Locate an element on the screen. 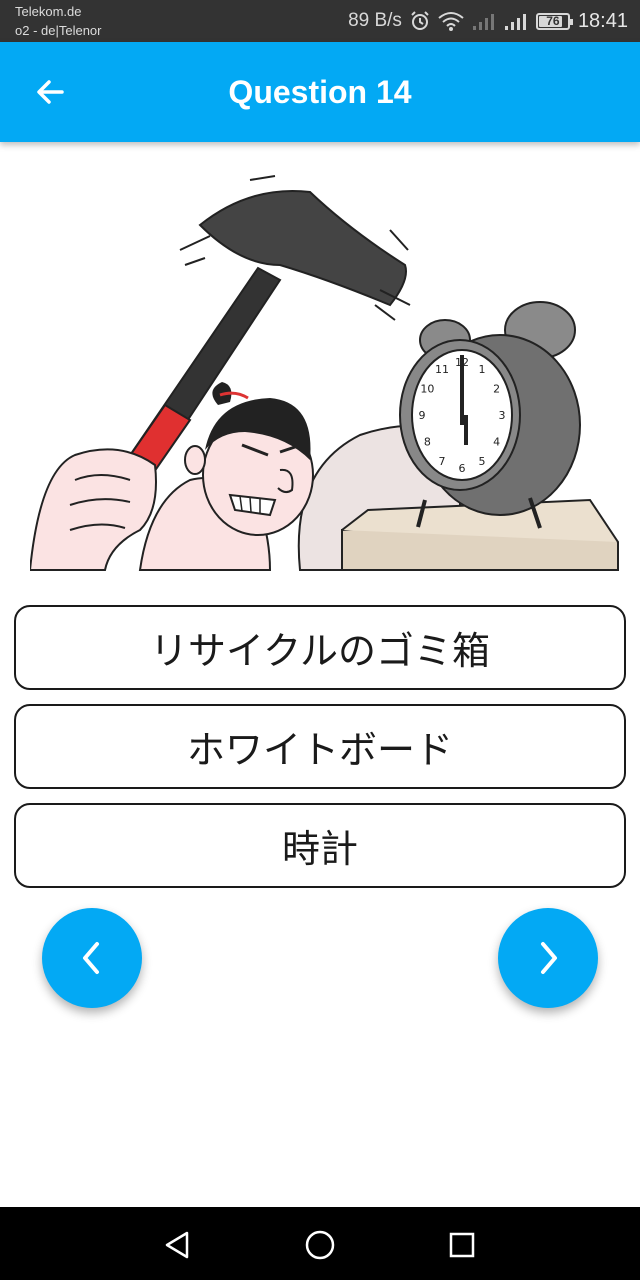  clock-numeral: 9 is located at coordinates (422, 415).